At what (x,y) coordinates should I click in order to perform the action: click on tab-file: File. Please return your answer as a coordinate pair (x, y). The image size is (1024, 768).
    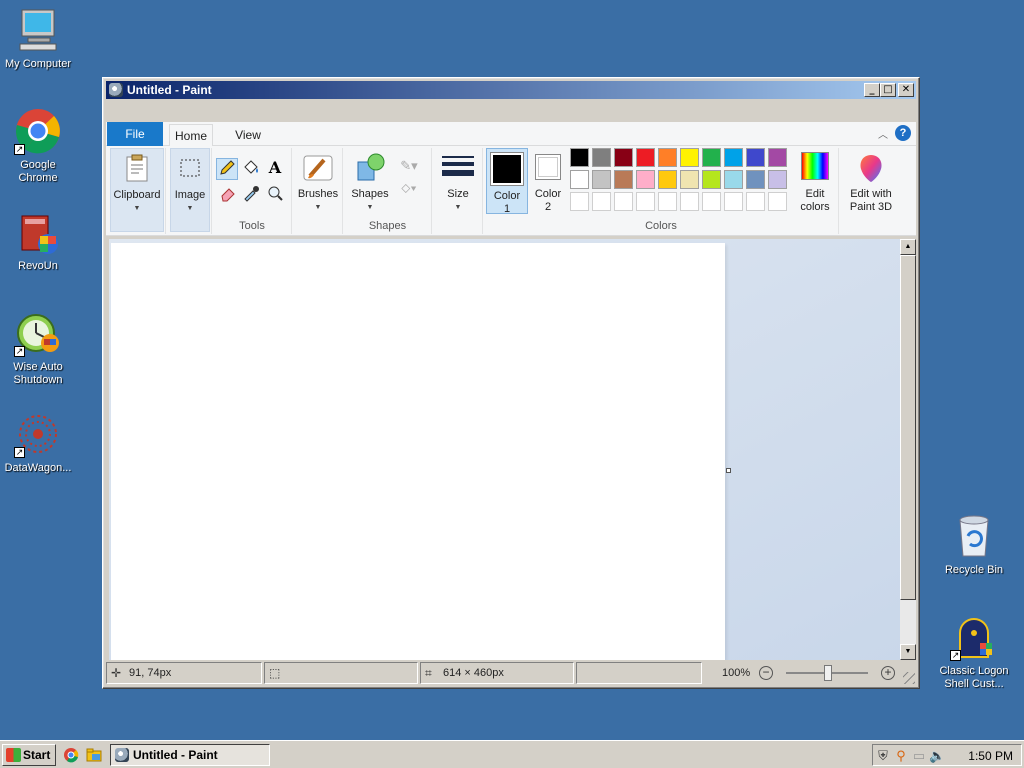
    Looking at the image, I should click on (135, 134).